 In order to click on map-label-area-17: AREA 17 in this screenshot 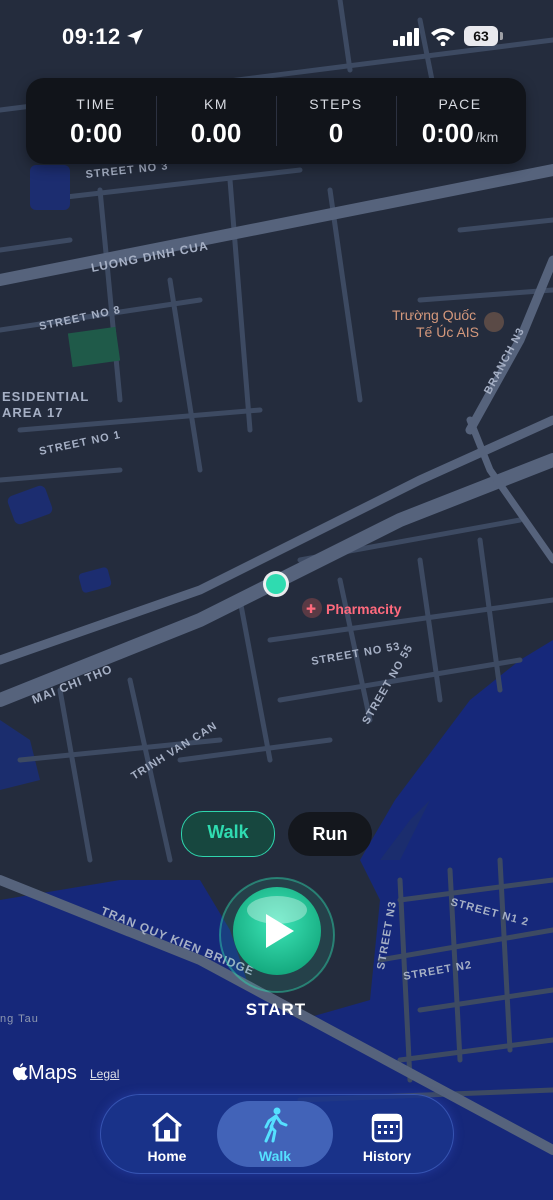, I will do `click(32, 412)`.